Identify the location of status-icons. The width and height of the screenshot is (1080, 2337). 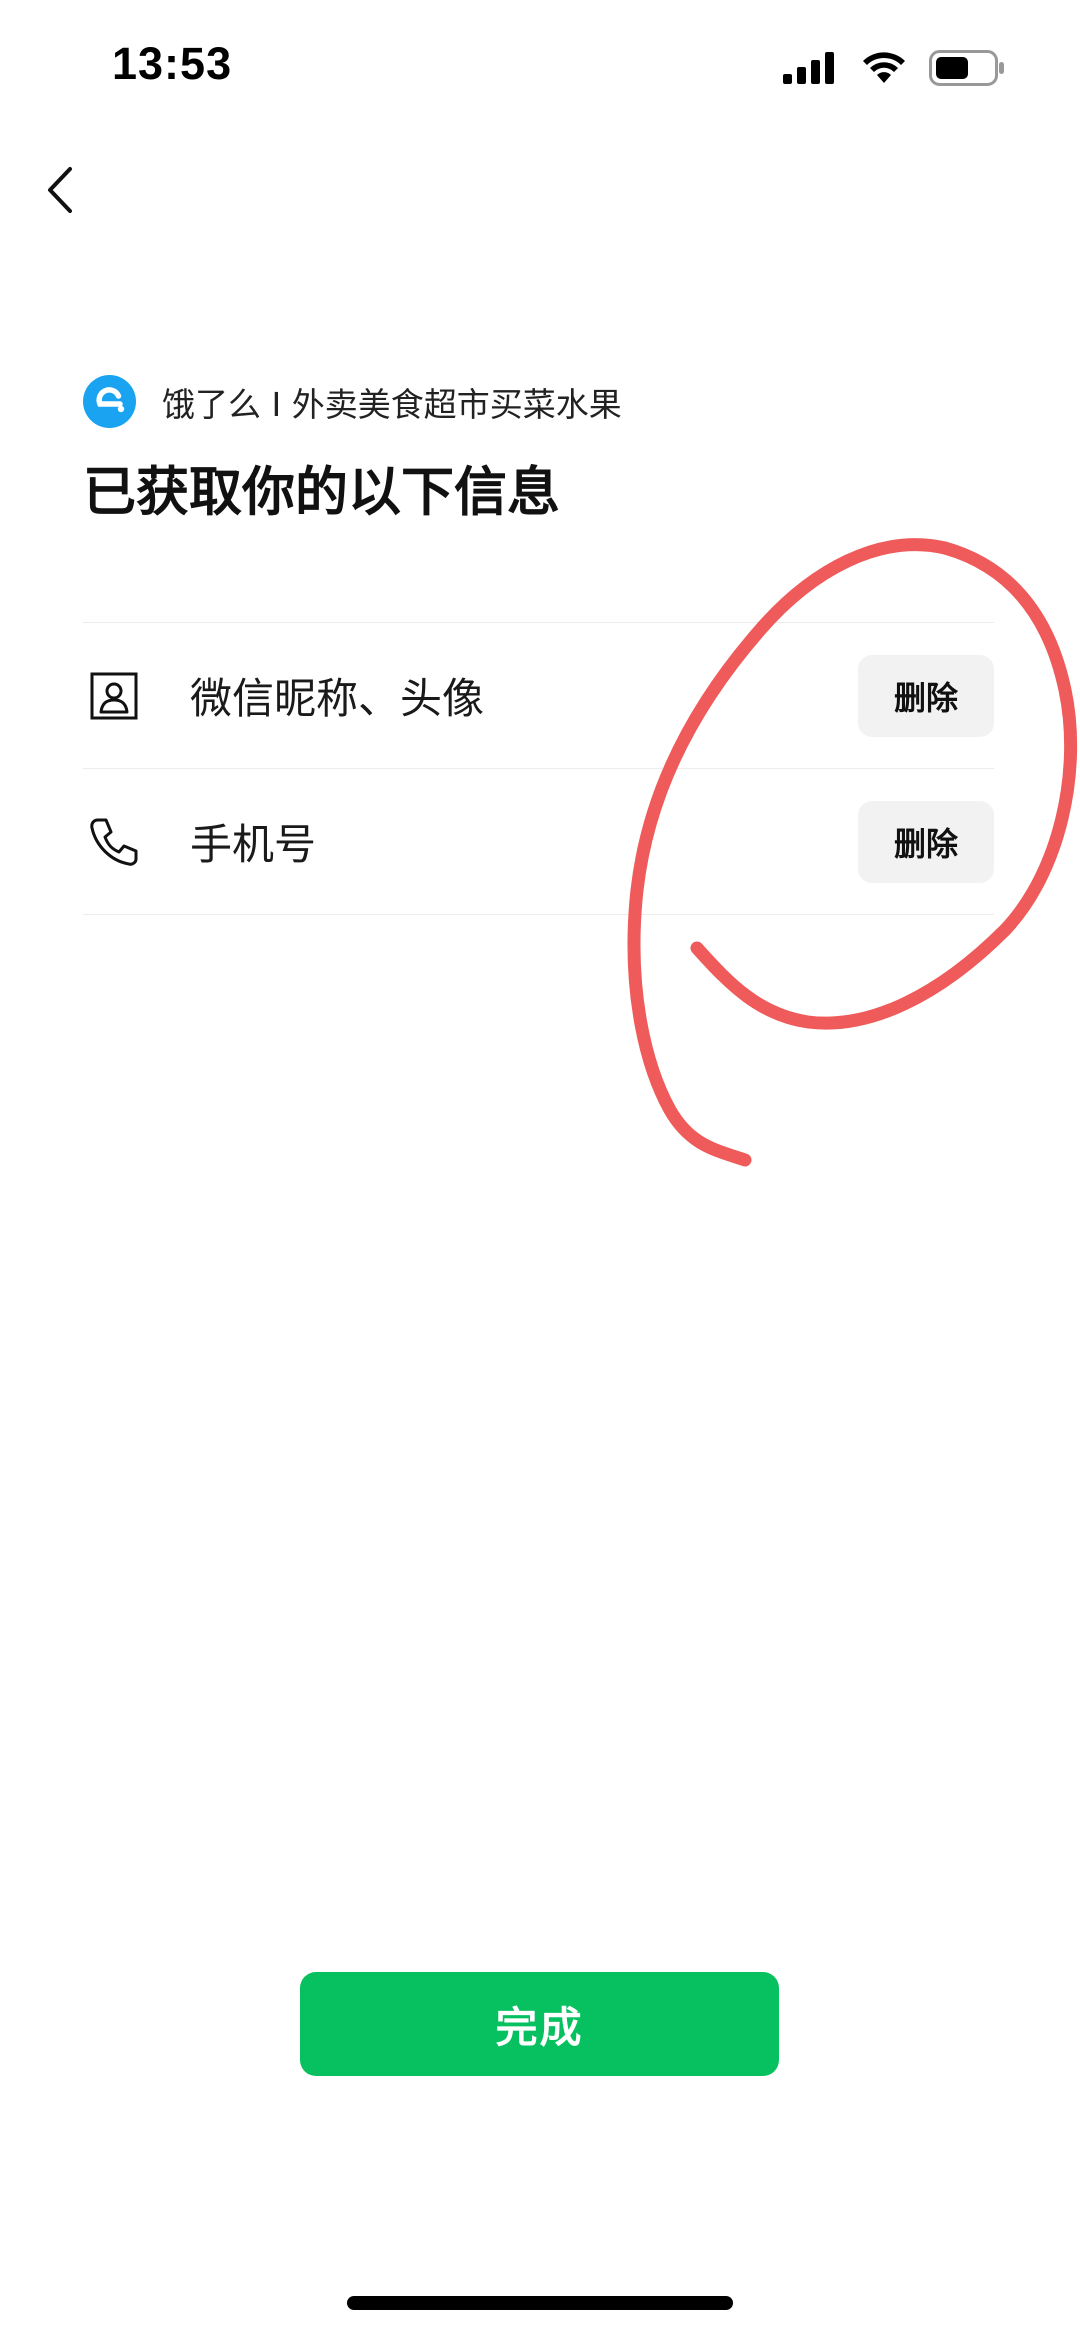
(894, 70).